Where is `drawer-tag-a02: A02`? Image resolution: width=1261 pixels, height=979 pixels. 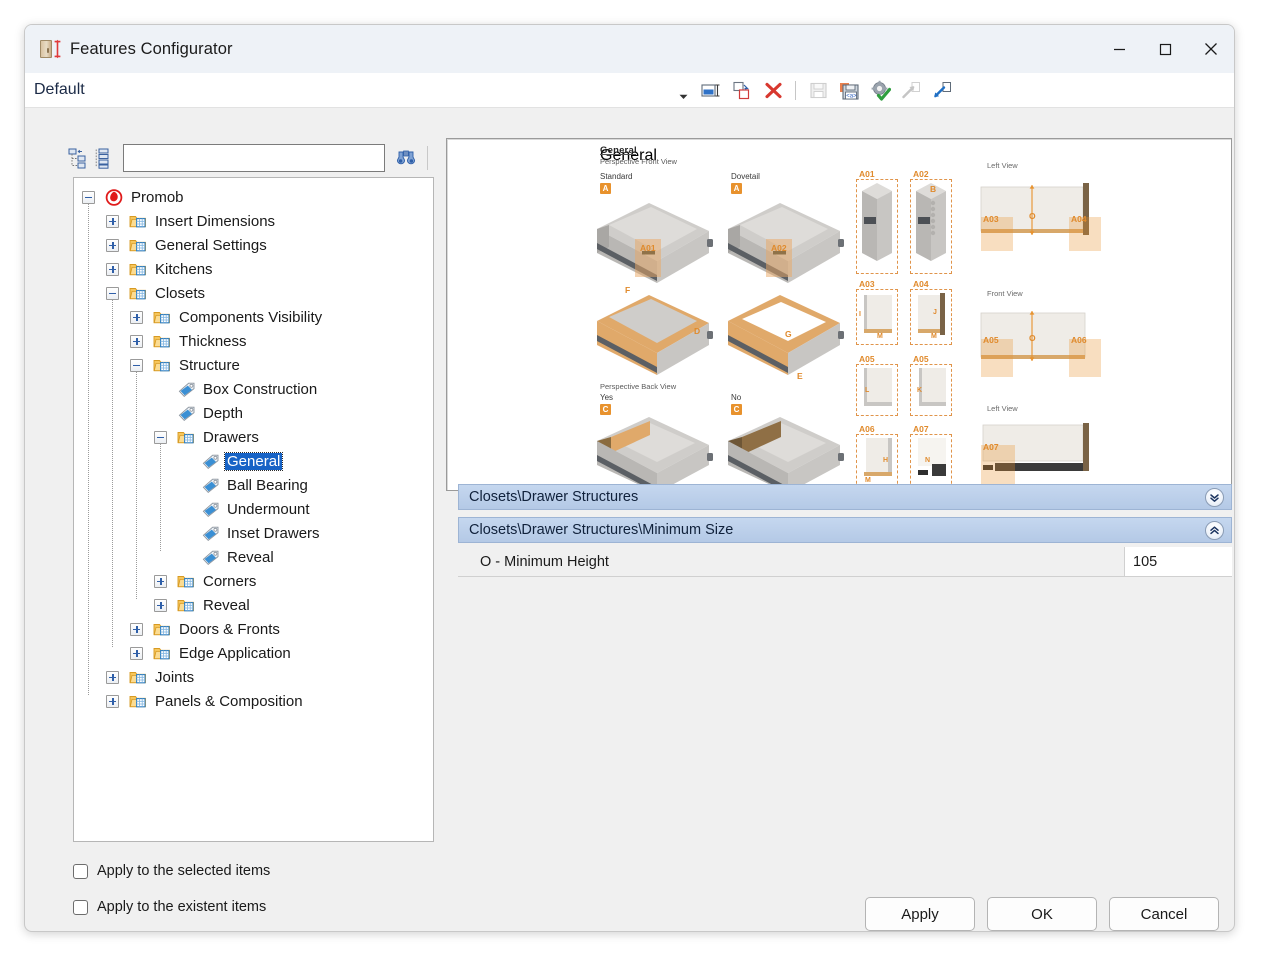 drawer-tag-a02: A02 is located at coordinates (779, 248).